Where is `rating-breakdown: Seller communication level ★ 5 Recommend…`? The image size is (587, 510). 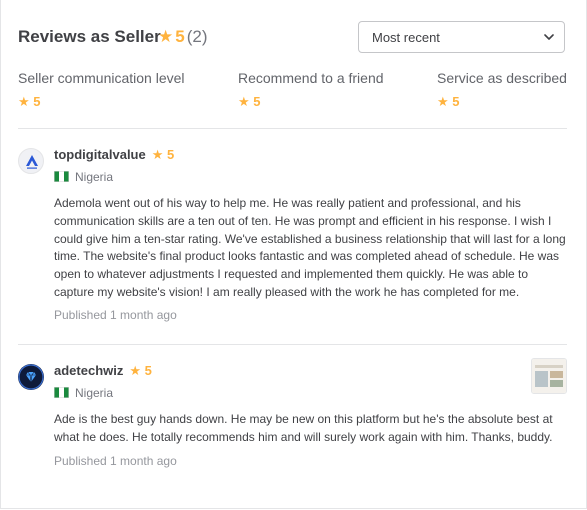 rating-breakdown: Seller communication level ★ 5 Recommend… is located at coordinates (292, 92).